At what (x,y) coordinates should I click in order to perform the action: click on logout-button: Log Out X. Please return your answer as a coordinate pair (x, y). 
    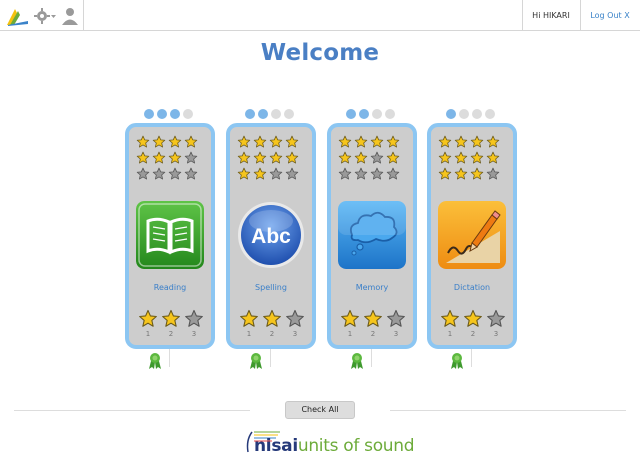
    Looking at the image, I should click on (610, 15).